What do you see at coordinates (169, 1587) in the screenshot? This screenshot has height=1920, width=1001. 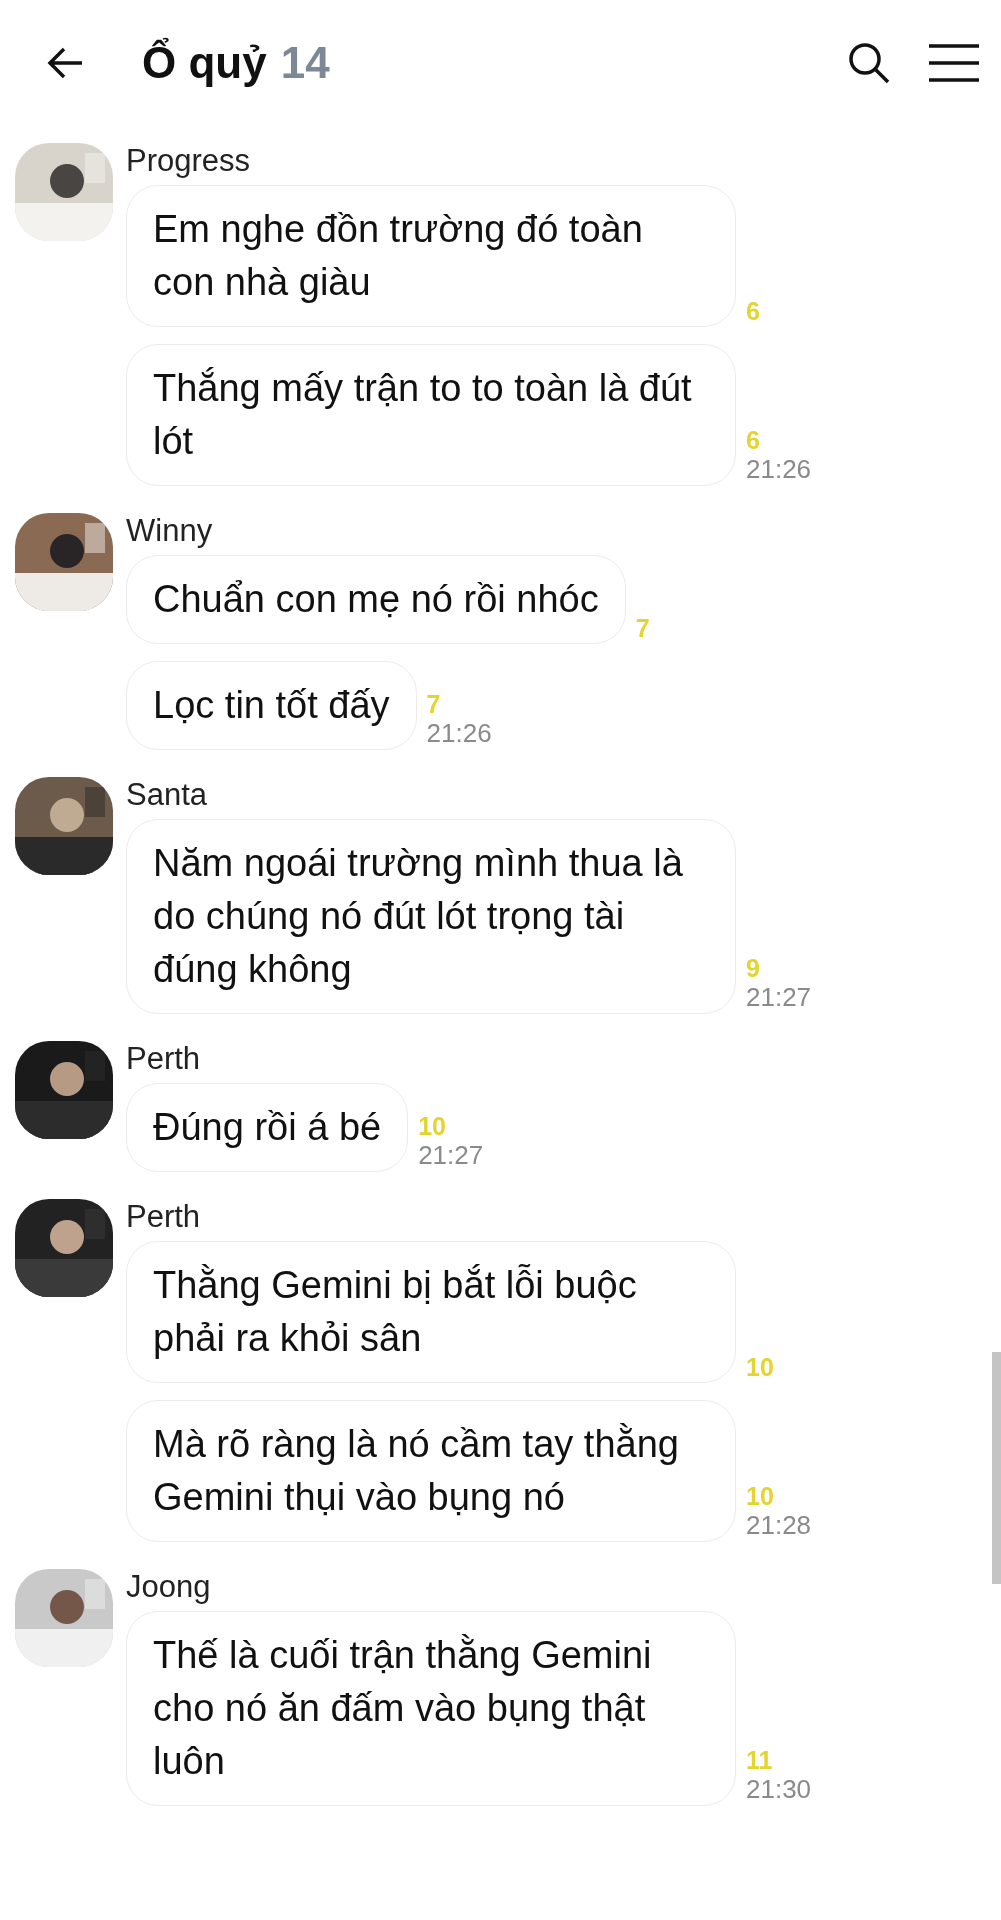 I see `sender-name: Joong` at bounding box center [169, 1587].